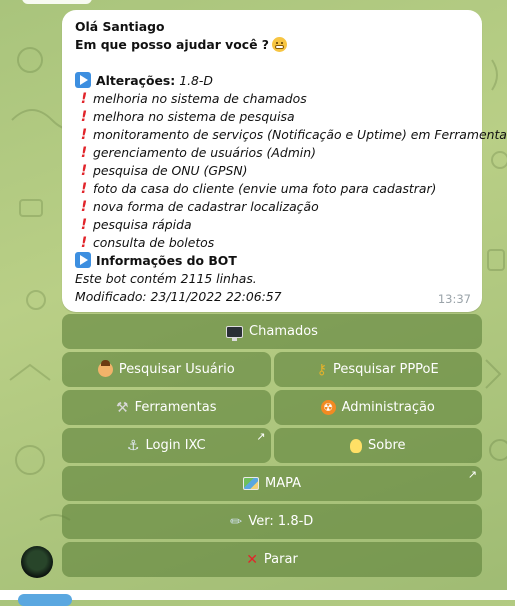 This screenshot has height=606, width=515. What do you see at coordinates (272, 207) in the screenshot?
I see `change-item: ! nova forma de cadastrar localização` at bounding box center [272, 207].